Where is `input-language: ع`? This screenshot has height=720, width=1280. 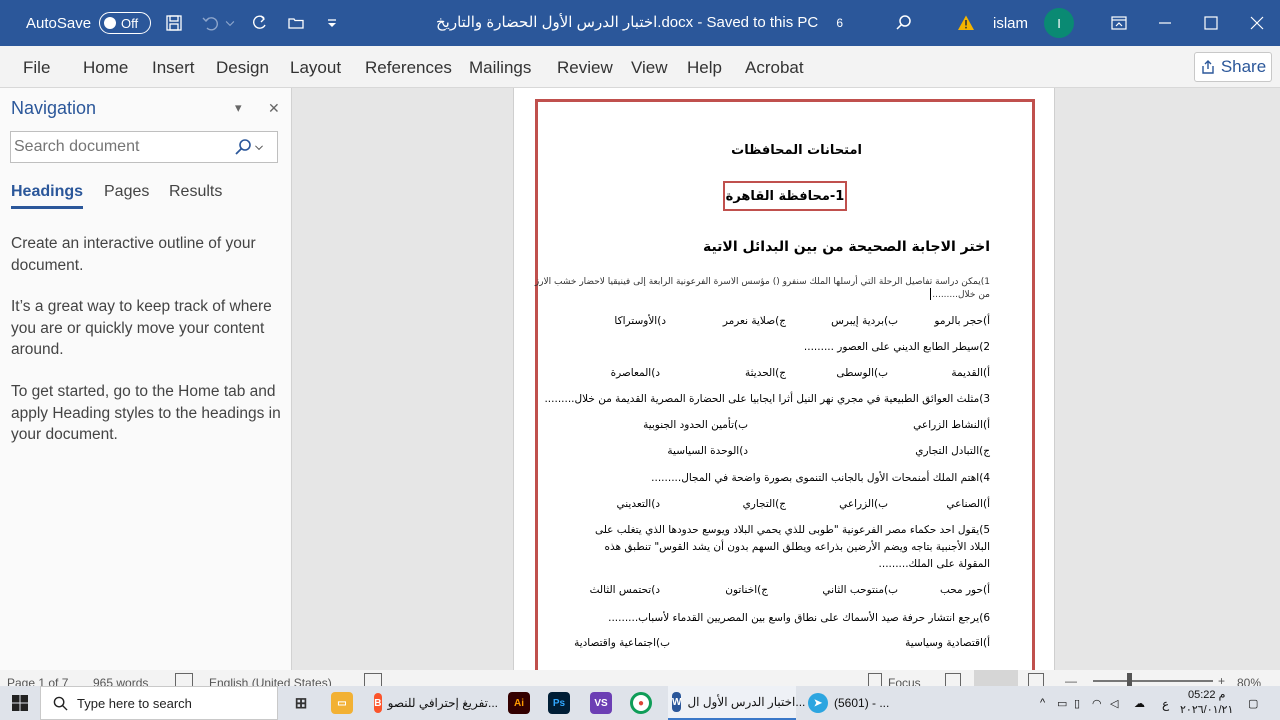 input-language: ع is located at coordinates (1165, 704).